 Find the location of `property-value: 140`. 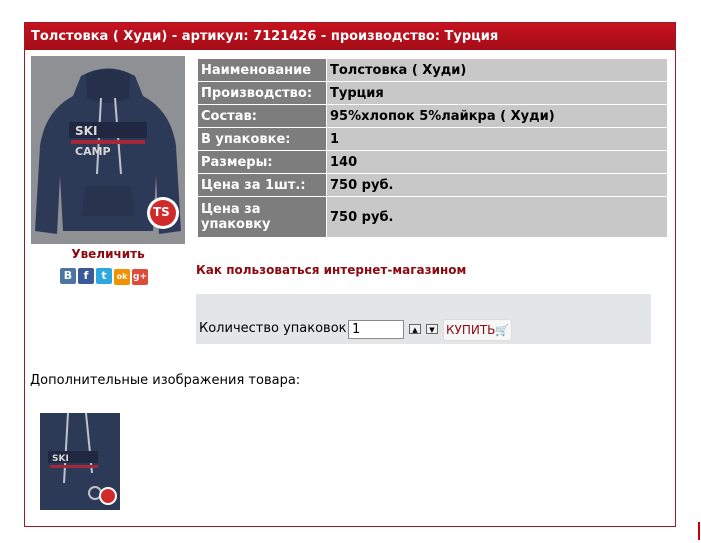

property-value: 140 is located at coordinates (497, 162).